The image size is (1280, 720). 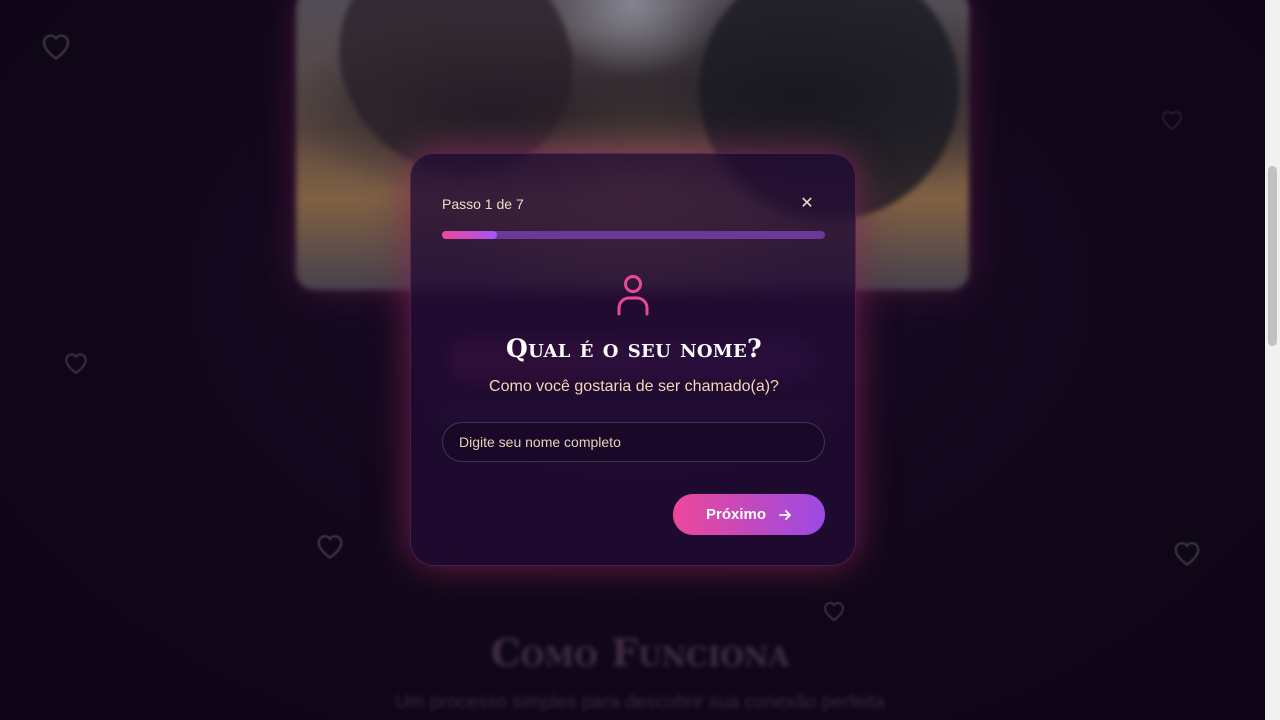 What do you see at coordinates (633, 295) in the screenshot?
I see `user-icon` at bounding box center [633, 295].